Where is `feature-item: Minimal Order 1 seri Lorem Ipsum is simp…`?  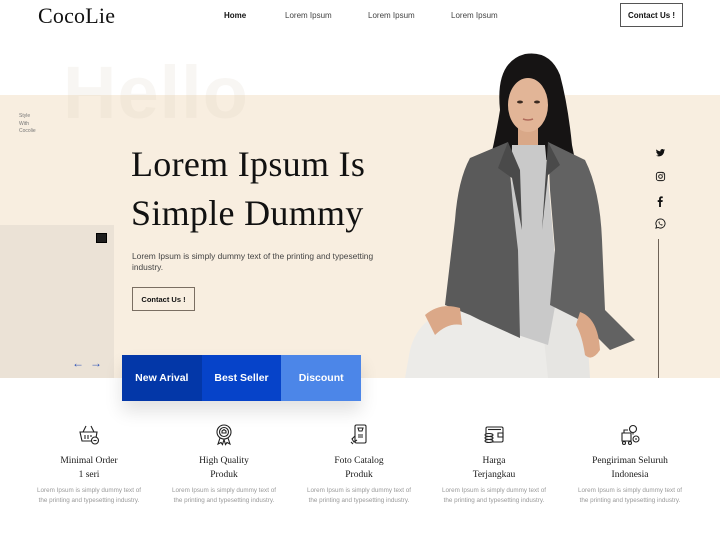 feature-item: Minimal Order 1 seri Lorem Ipsum is simp… is located at coordinates (89, 464).